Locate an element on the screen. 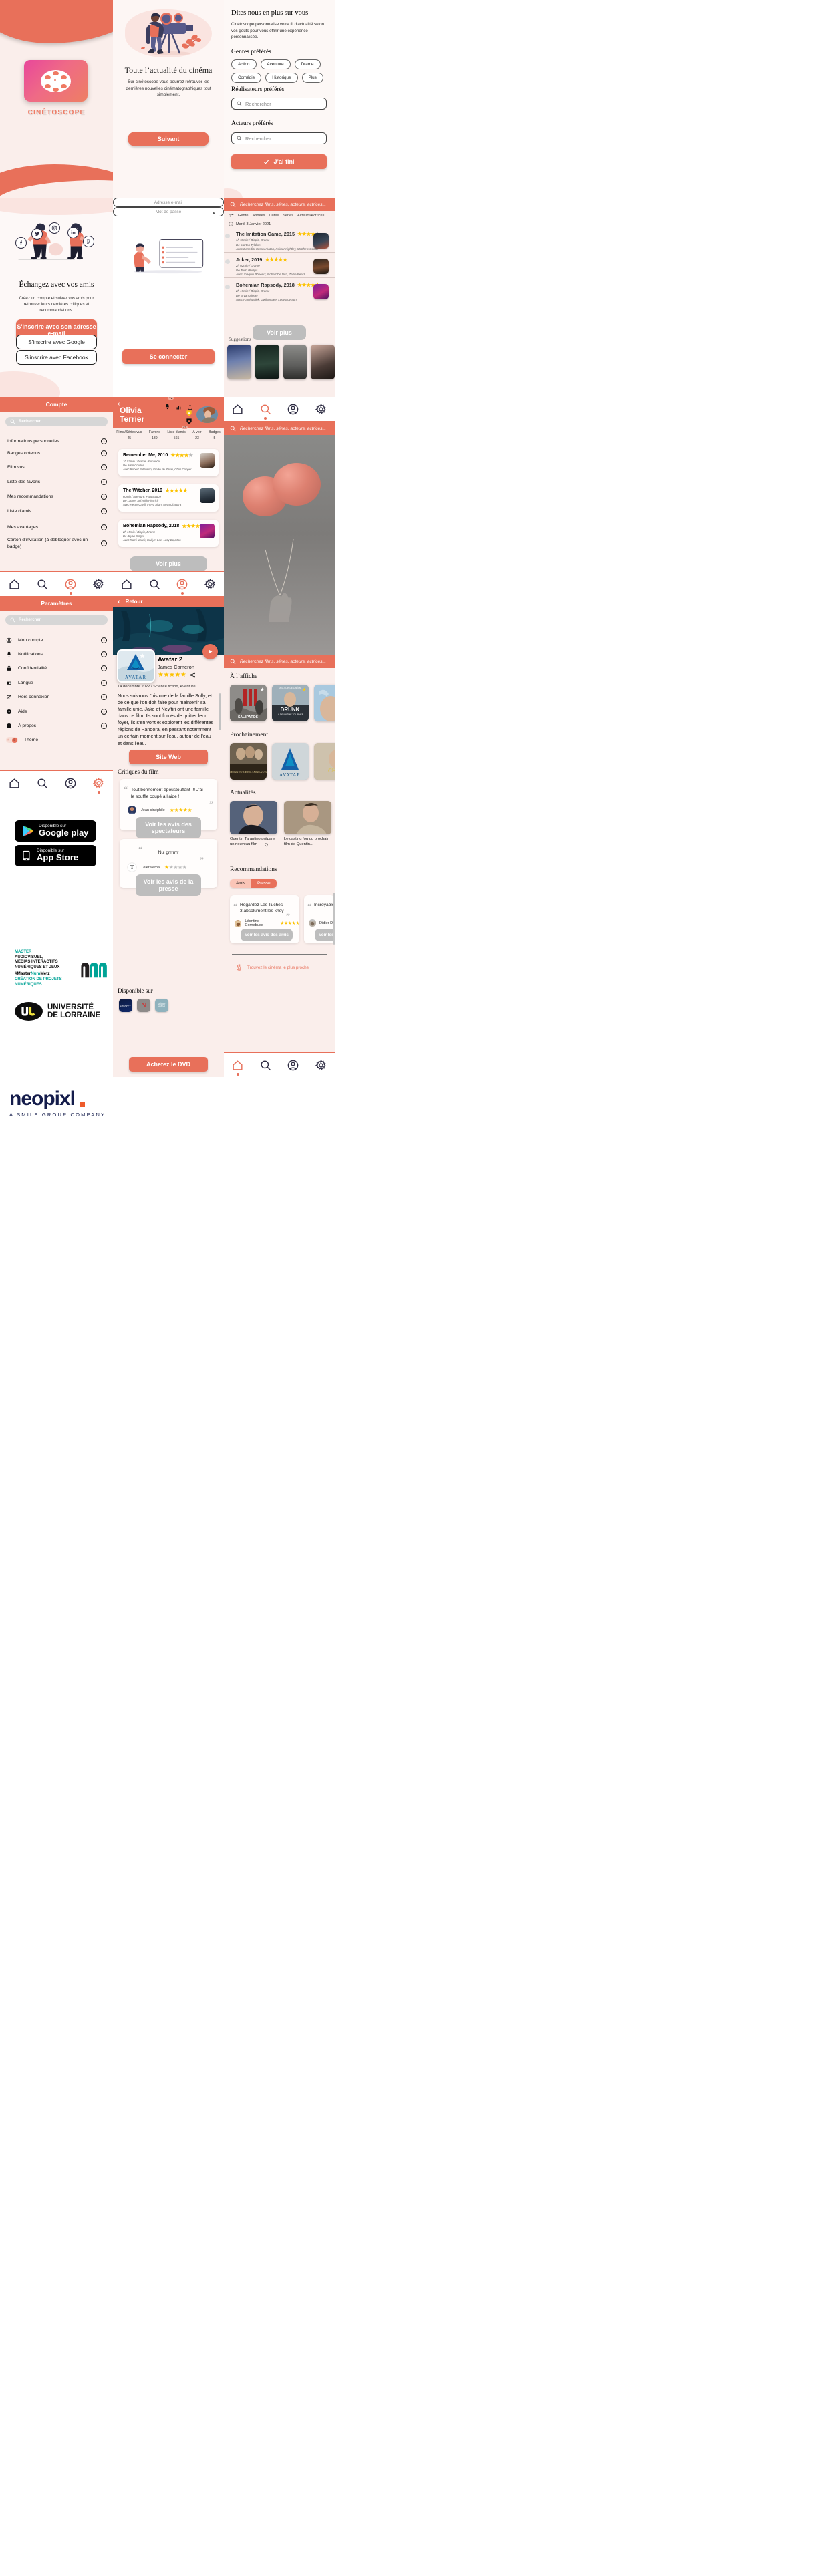 This screenshot has width=824, height=2576. heart-icon is located at coordinates (266, 844).